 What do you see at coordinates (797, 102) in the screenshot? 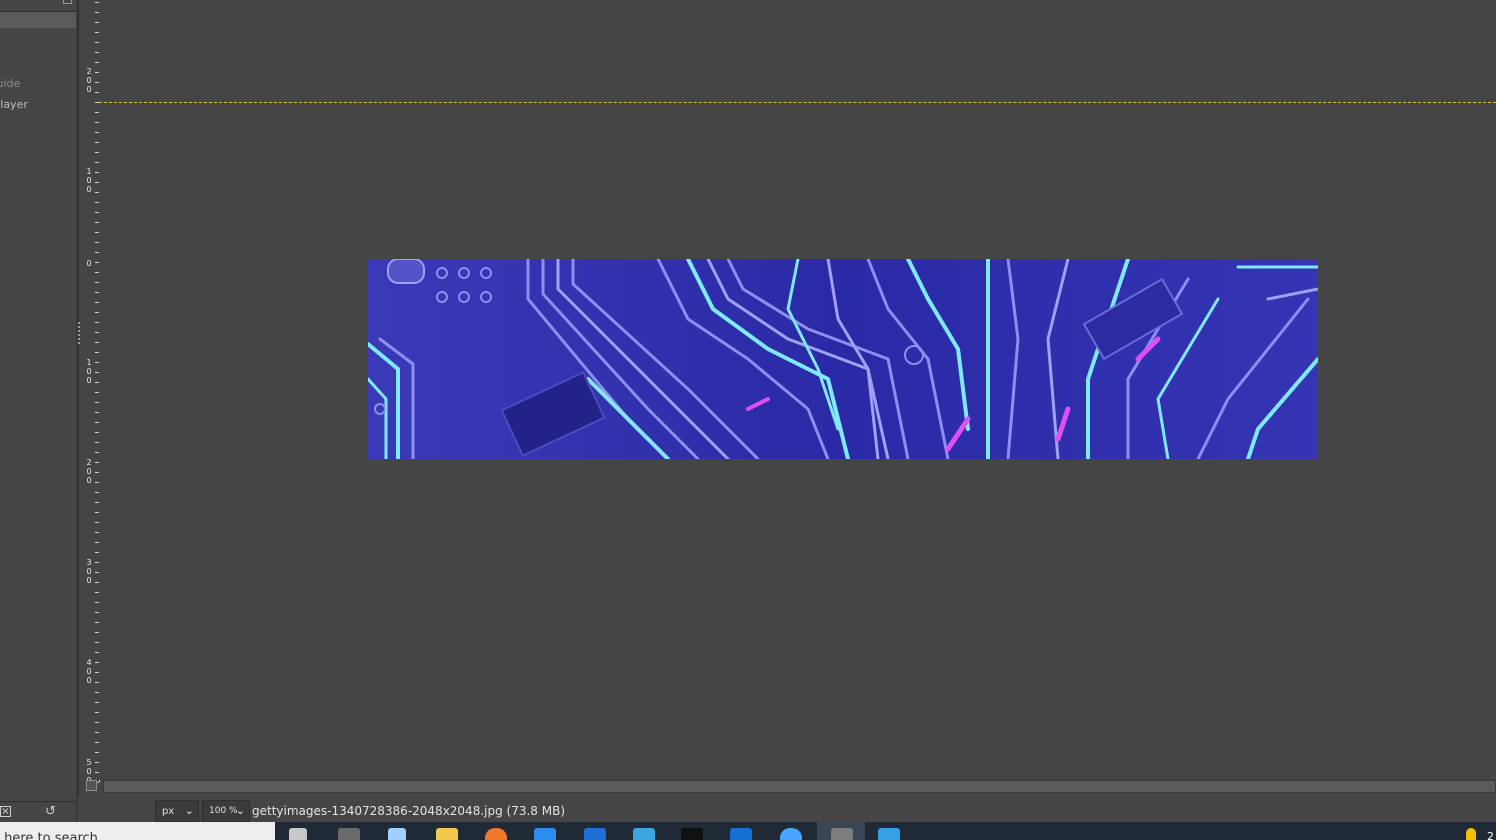
I see `horizontal-guide` at bounding box center [797, 102].